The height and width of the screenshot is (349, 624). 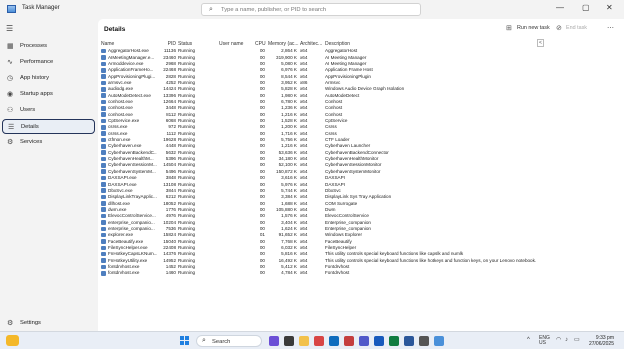 I want to click on edge-icon, so click(x=334, y=341).